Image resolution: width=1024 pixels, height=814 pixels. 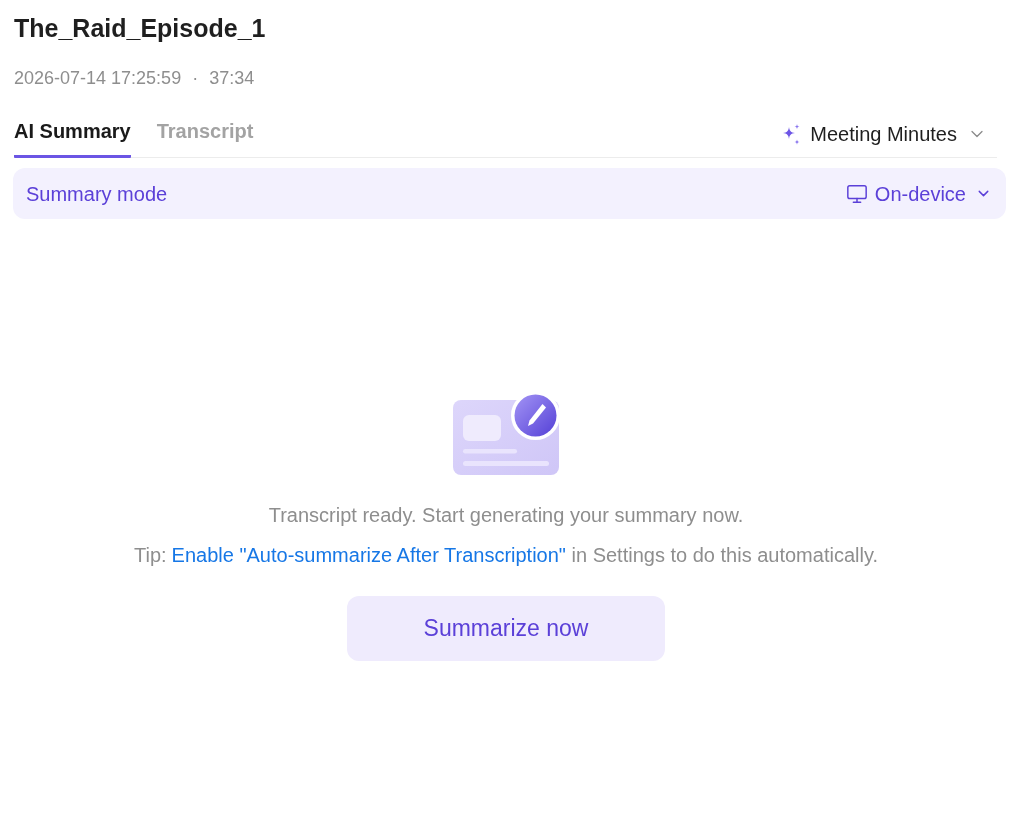 What do you see at coordinates (506, 628) in the screenshot?
I see `summarize-now-button: Summarize now` at bounding box center [506, 628].